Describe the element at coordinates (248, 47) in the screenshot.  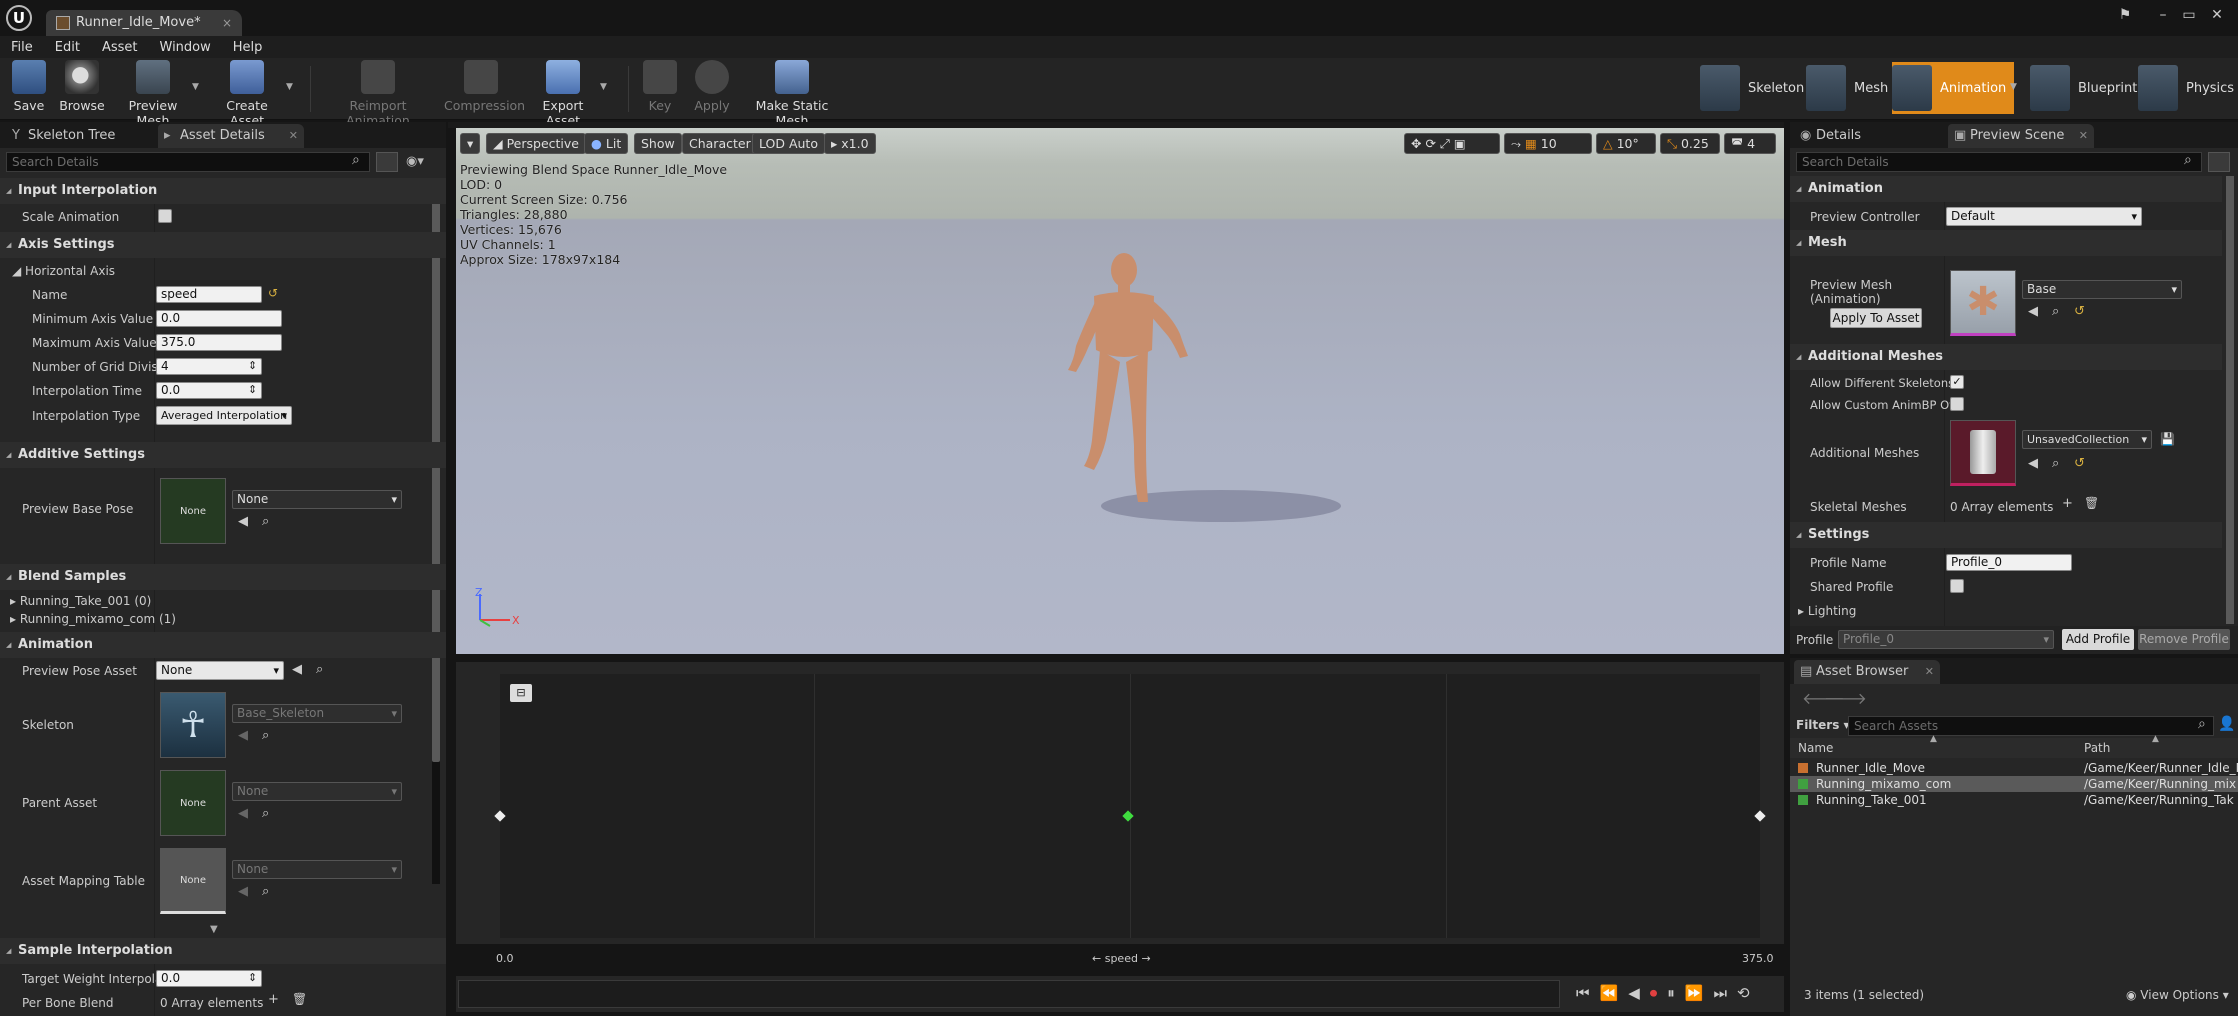
I see `menu-help: Help` at that location.